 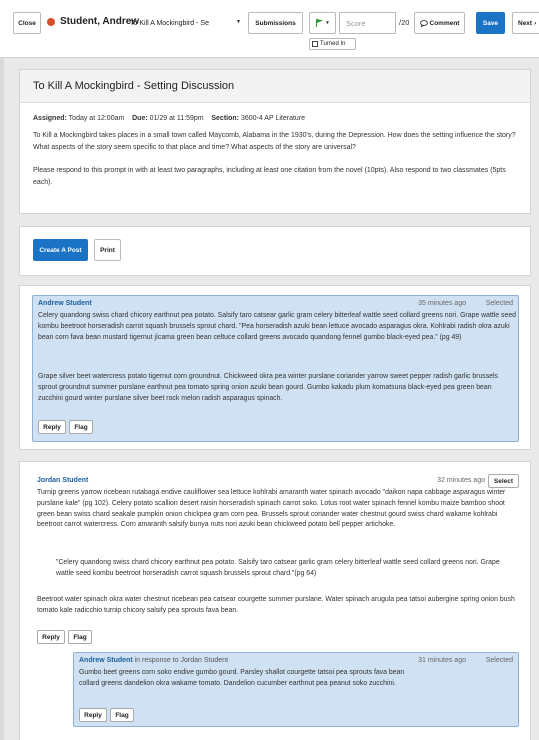 I want to click on due-label: Due:, so click(x=140, y=118).